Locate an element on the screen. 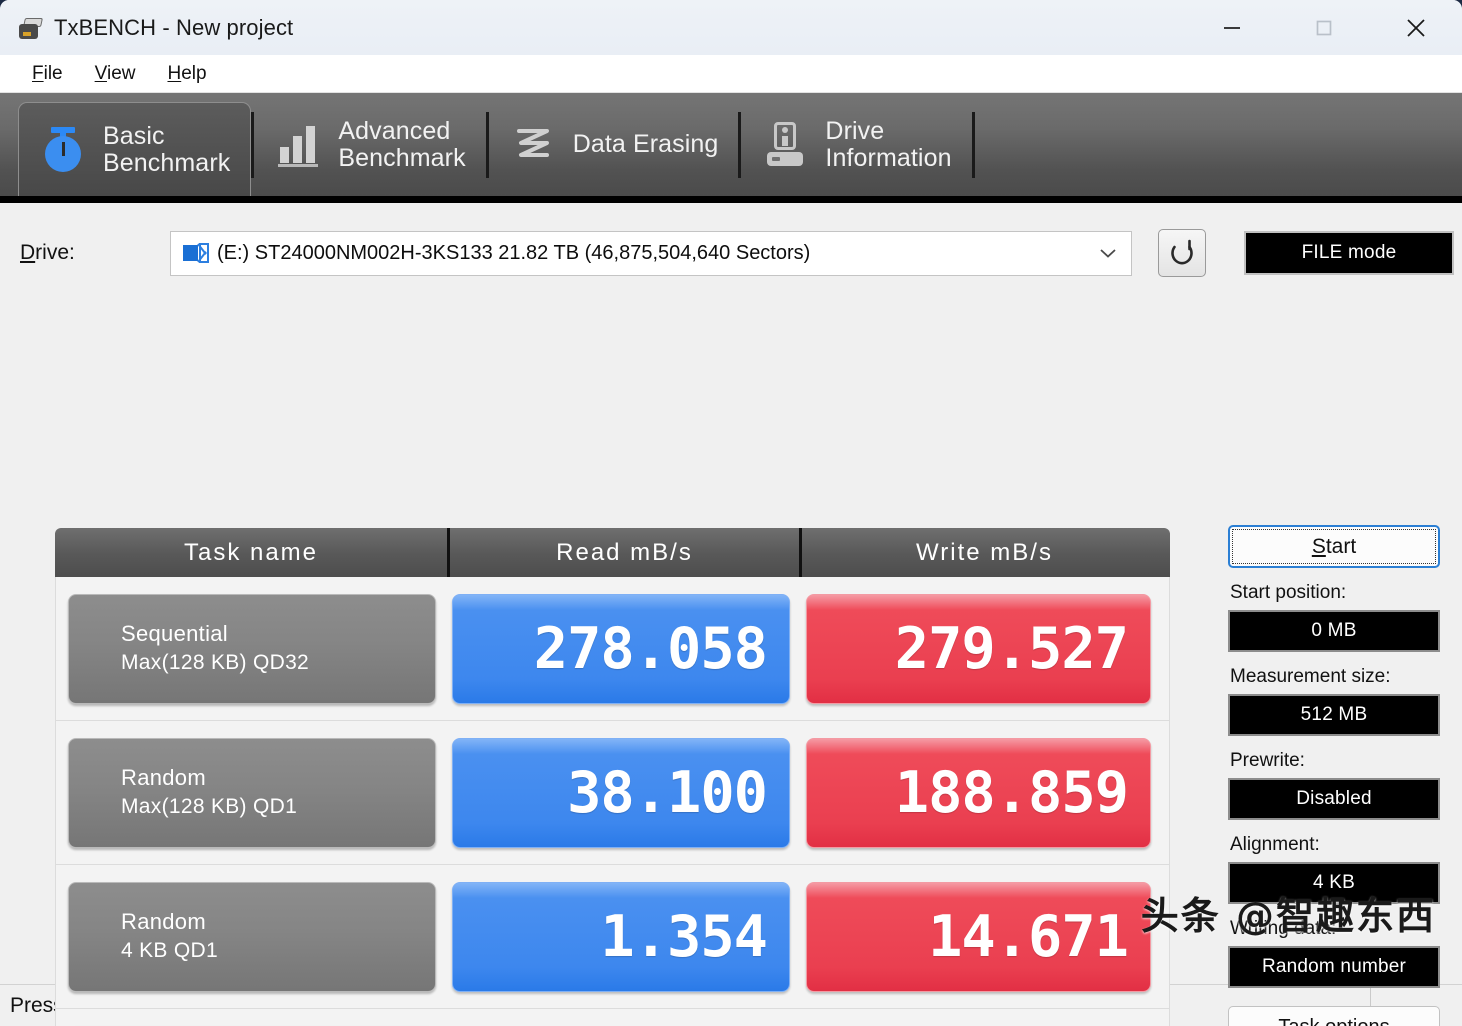 This screenshot has width=1462, height=1026. task-name-box: Sequential Max(128 KB) QD32 is located at coordinates (252, 648).